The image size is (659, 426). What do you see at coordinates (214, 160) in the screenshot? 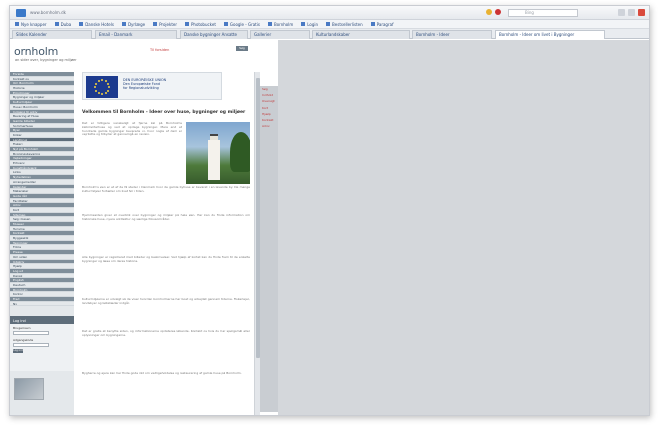
I see `lighthouse-tower` at bounding box center [214, 160].